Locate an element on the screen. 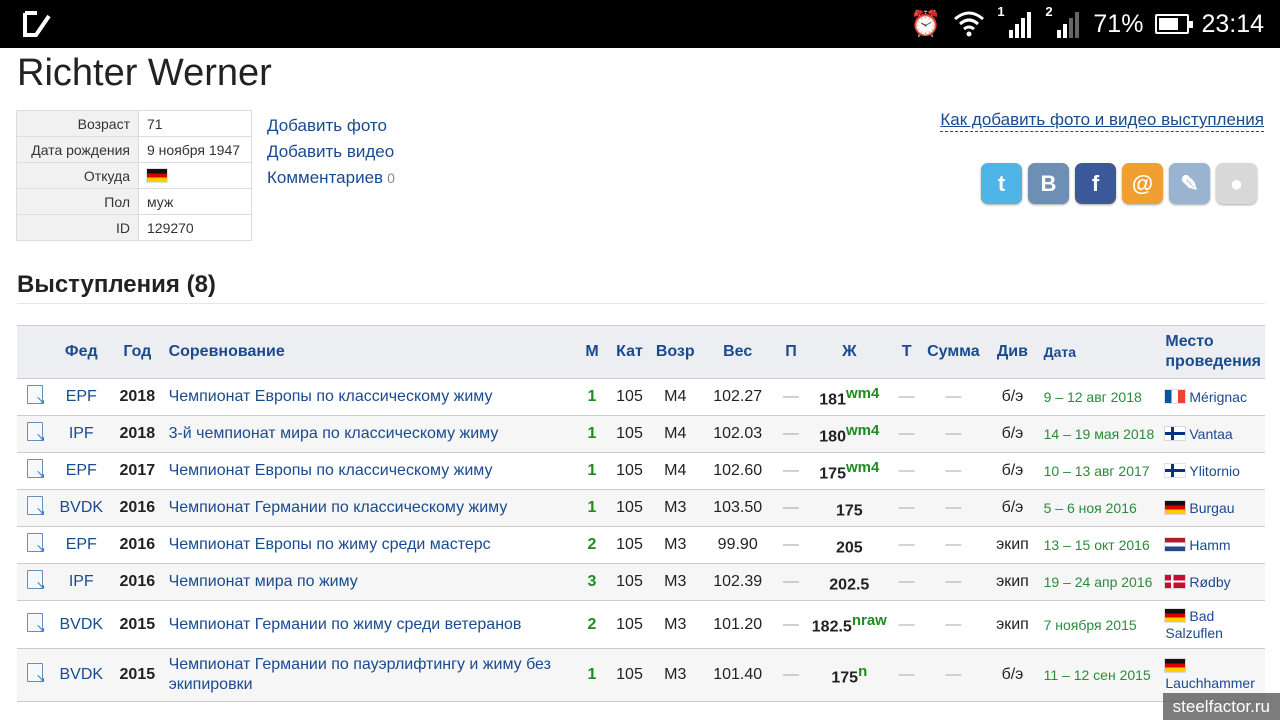 This screenshot has height=720, width=1280. google-icon: ● is located at coordinates (1236, 183).